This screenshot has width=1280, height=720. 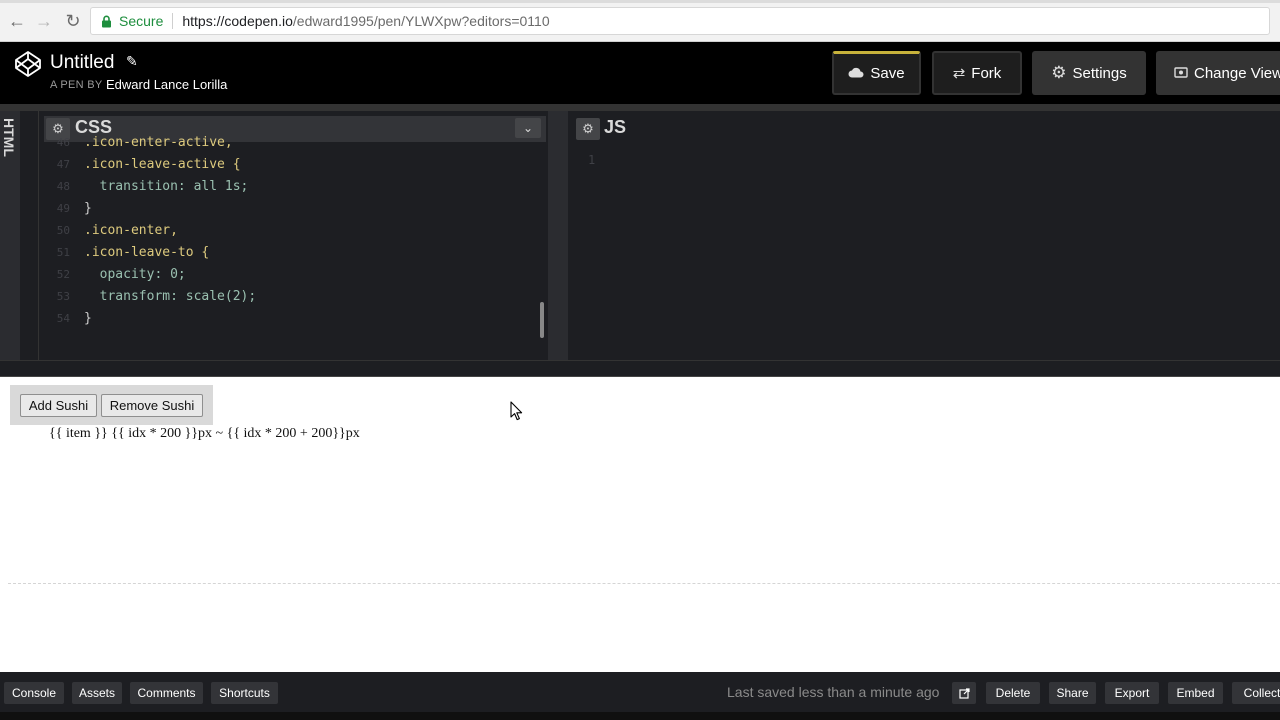 I want to click on remove-sushi-button: Remove Sushi, so click(x=152, y=405).